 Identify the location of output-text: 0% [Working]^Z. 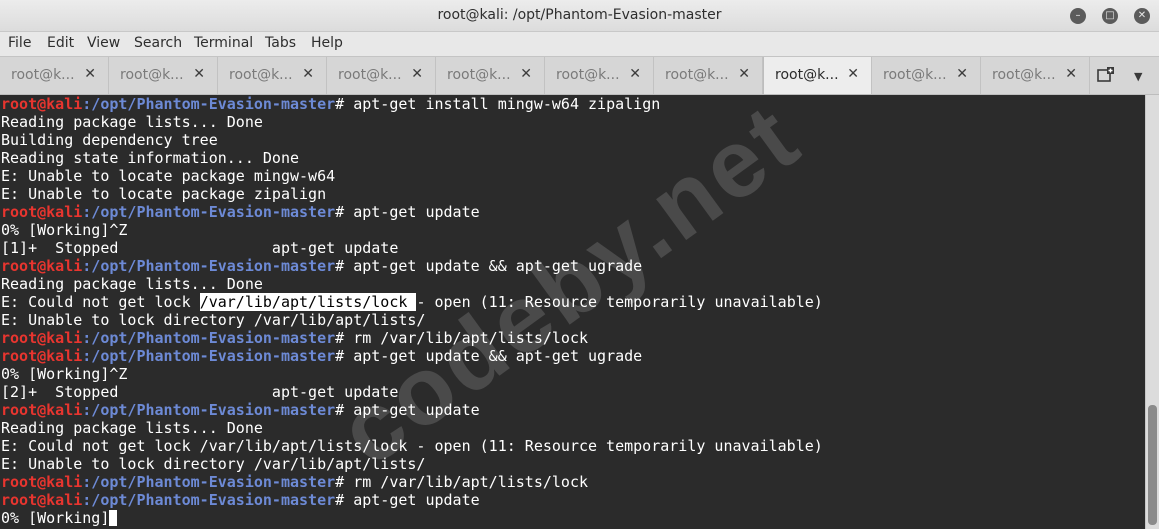
(64, 374).